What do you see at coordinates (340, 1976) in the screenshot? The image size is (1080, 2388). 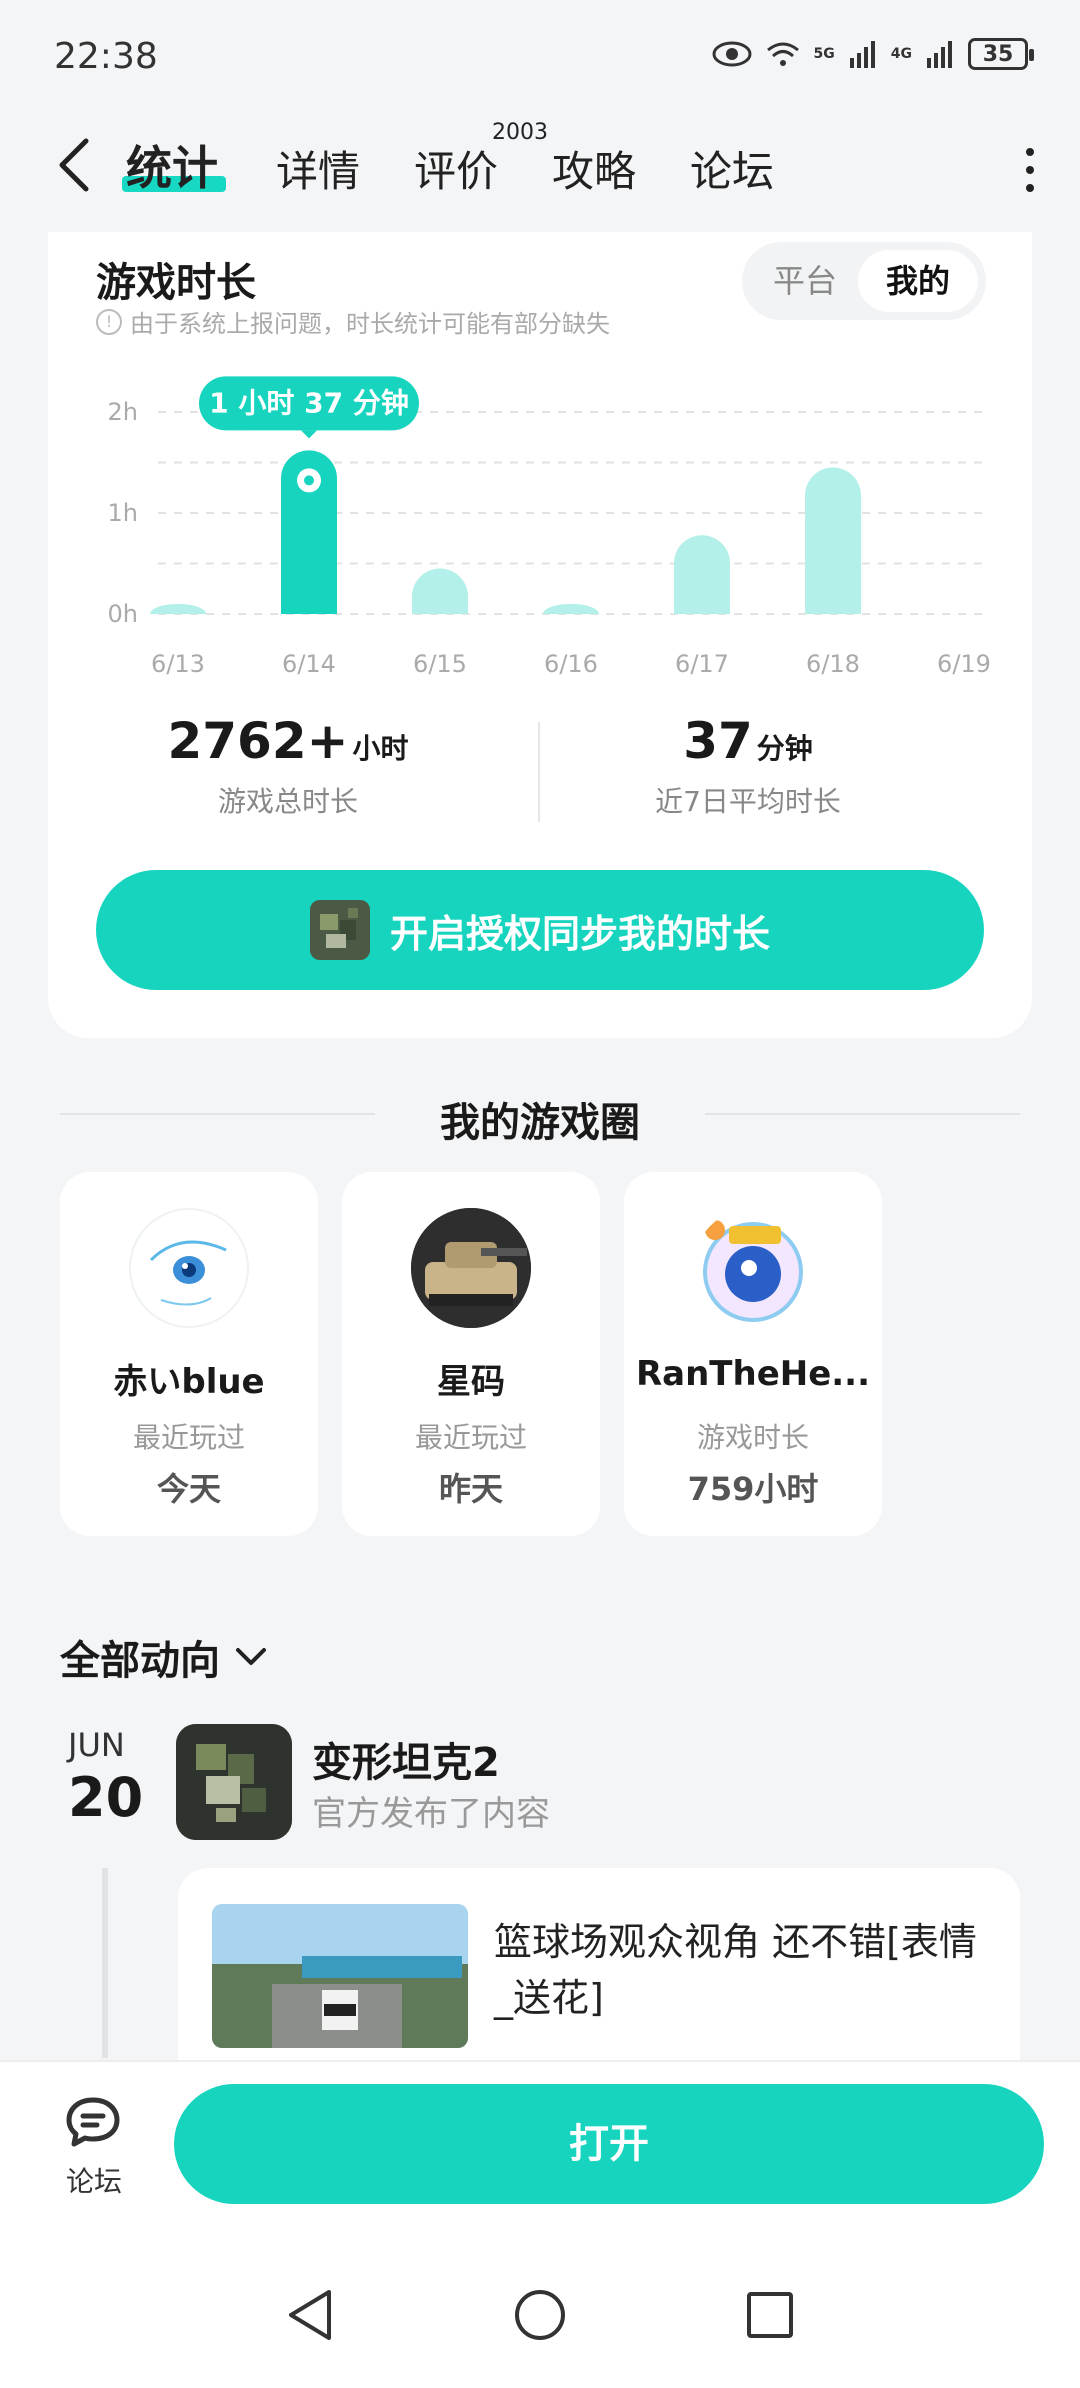 I see `post-thumbnail` at bounding box center [340, 1976].